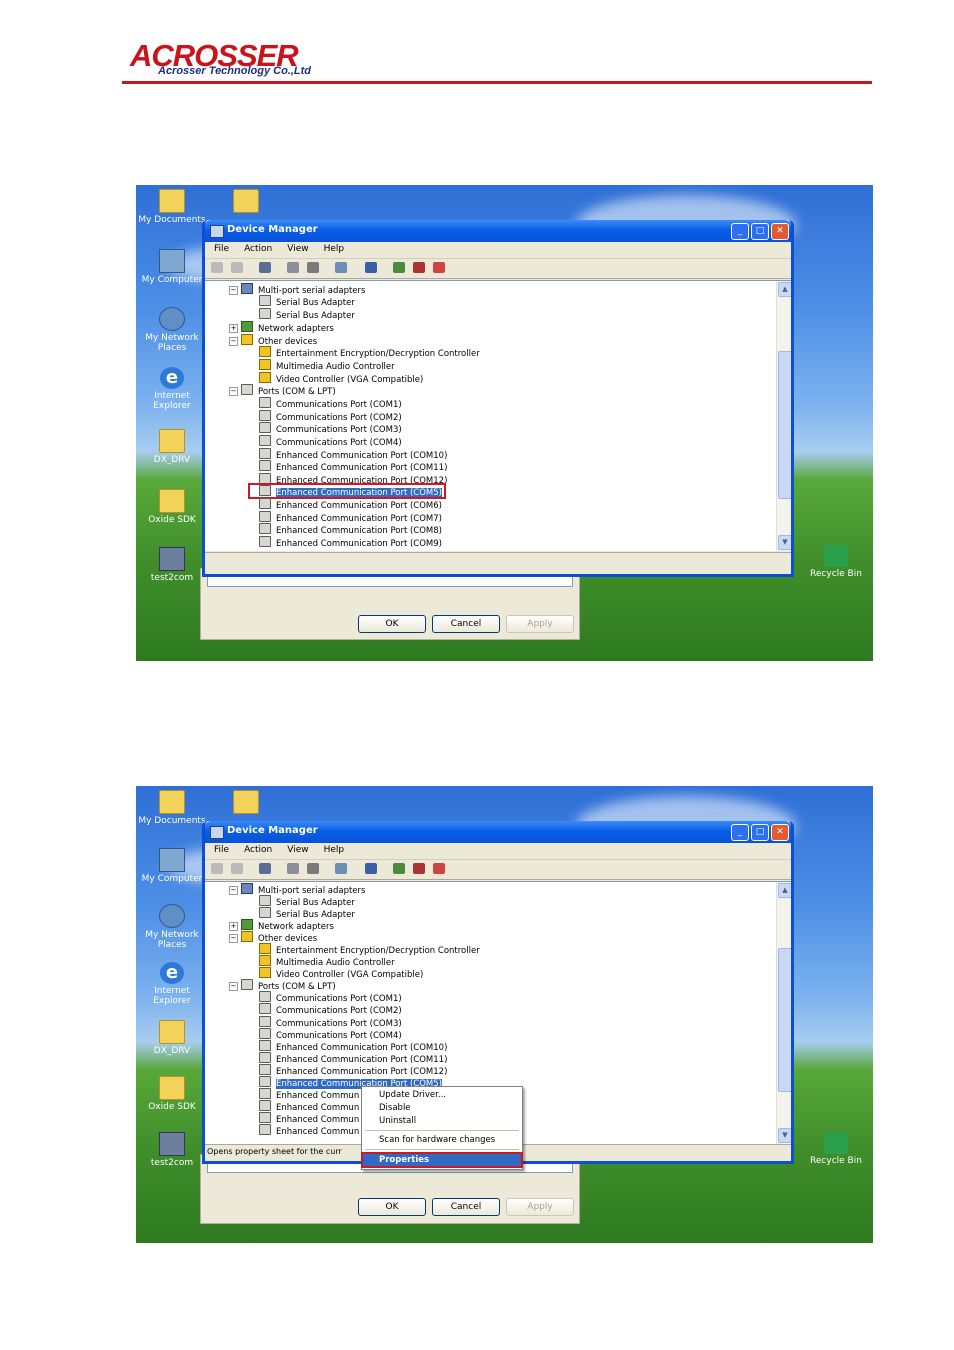 The image size is (954, 1350). Describe the element at coordinates (419, 868) in the screenshot. I see `uninstall-icon` at that location.